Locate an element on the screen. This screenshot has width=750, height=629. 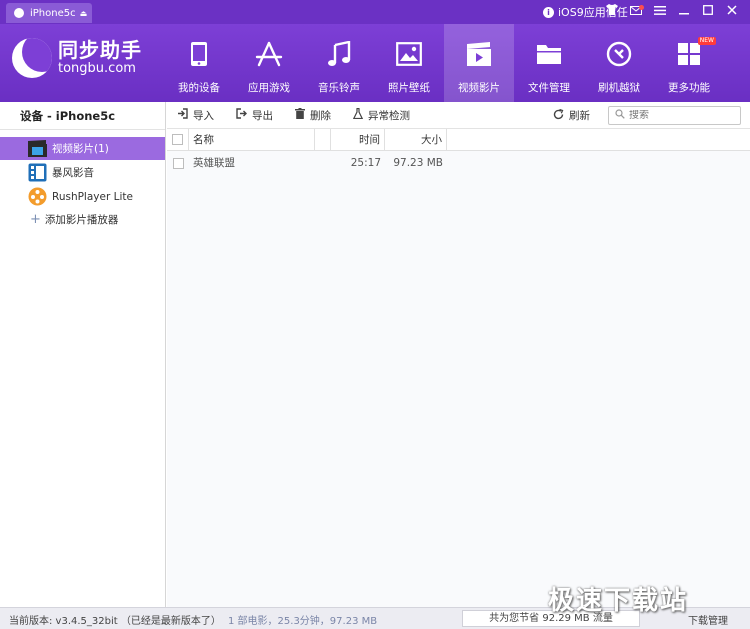
download-manager-button: 下载管理 is located at coordinates (708, 619).